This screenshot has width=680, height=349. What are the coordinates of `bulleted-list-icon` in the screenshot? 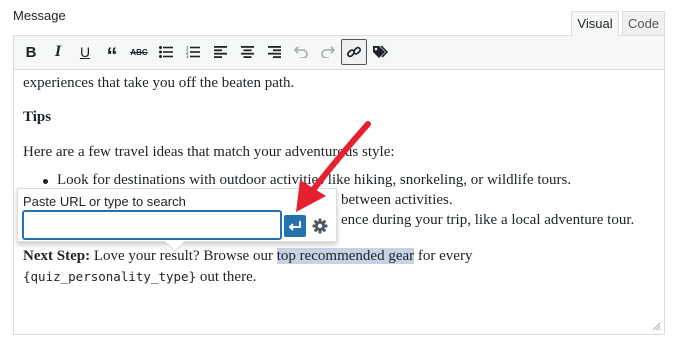 It's located at (166, 52).